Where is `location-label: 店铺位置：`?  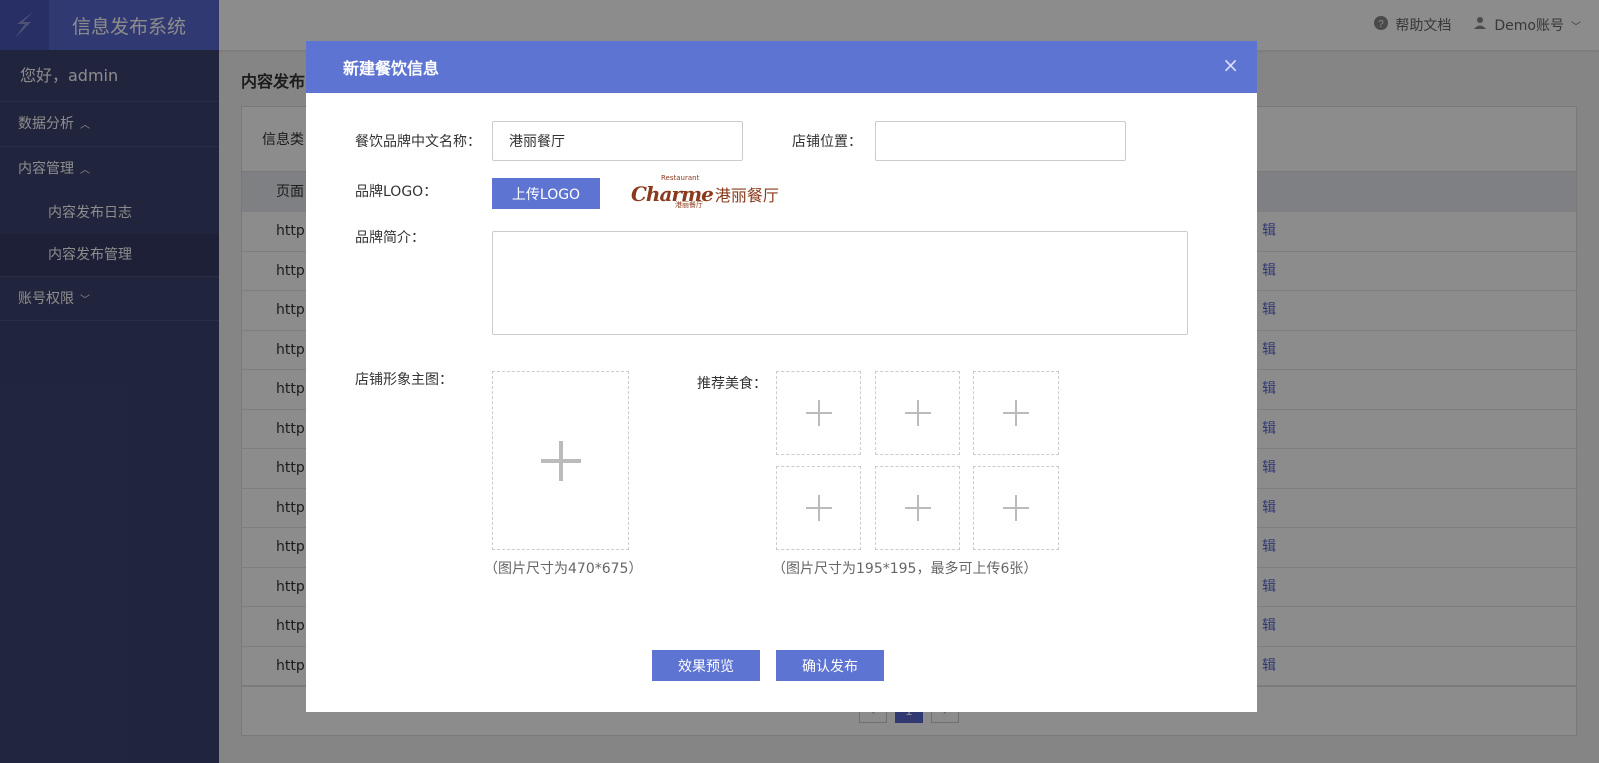 location-label: 店铺位置： is located at coordinates (827, 142).